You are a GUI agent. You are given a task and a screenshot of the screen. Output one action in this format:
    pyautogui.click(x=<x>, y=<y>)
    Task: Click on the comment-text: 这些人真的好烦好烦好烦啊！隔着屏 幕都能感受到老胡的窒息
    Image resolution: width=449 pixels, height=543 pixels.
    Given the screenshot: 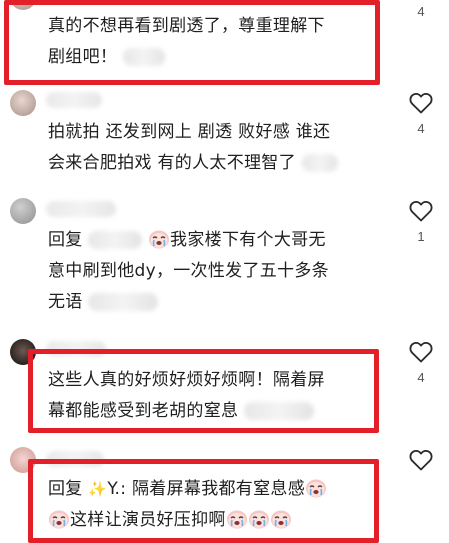 What is the action you would take?
    pyautogui.click(x=186, y=395)
    